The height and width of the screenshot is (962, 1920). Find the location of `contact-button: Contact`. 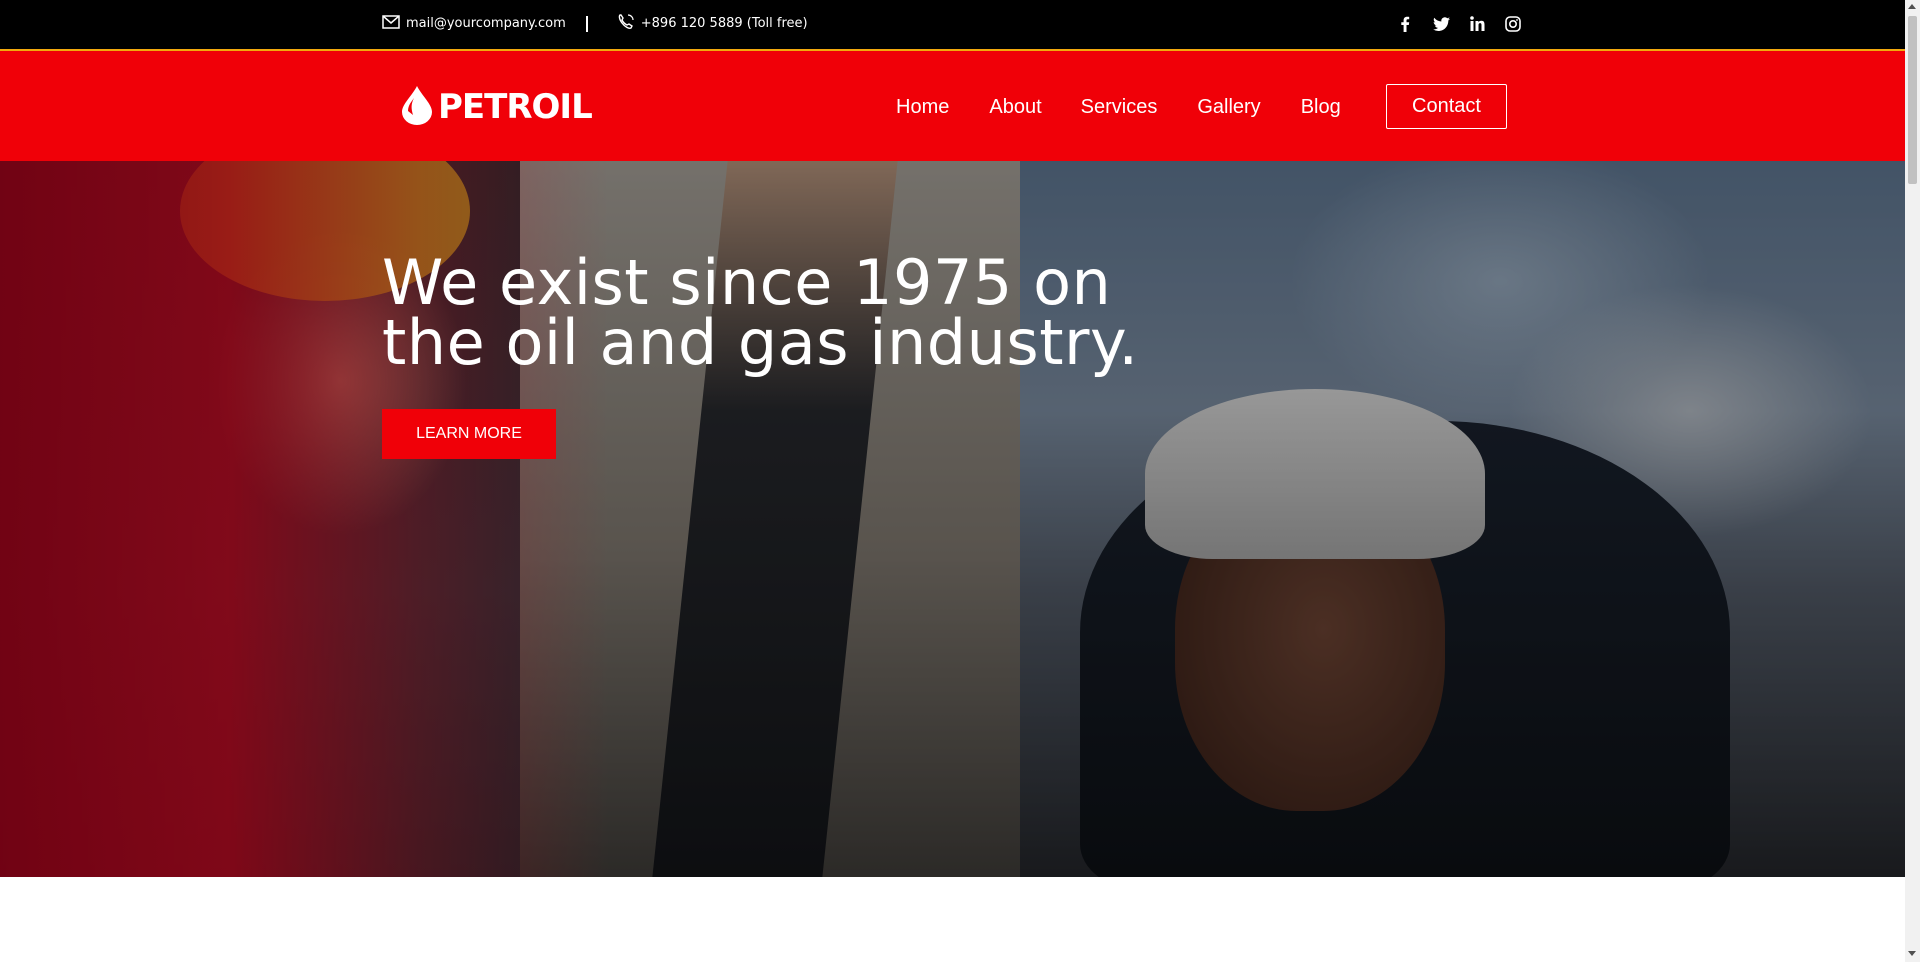

contact-button: Contact is located at coordinates (1446, 106).